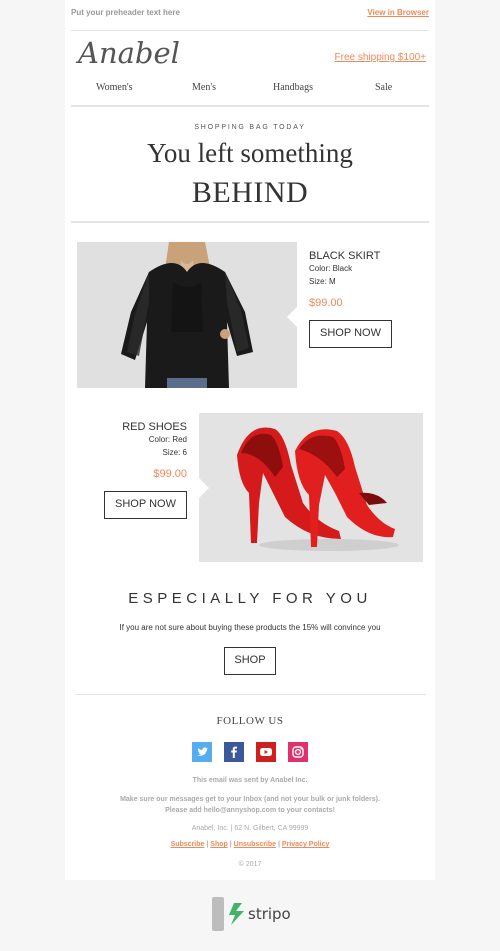  Describe the element at coordinates (255, 844) in the screenshot. I see `unsubscribe-link: Unsubscribe` at that location.